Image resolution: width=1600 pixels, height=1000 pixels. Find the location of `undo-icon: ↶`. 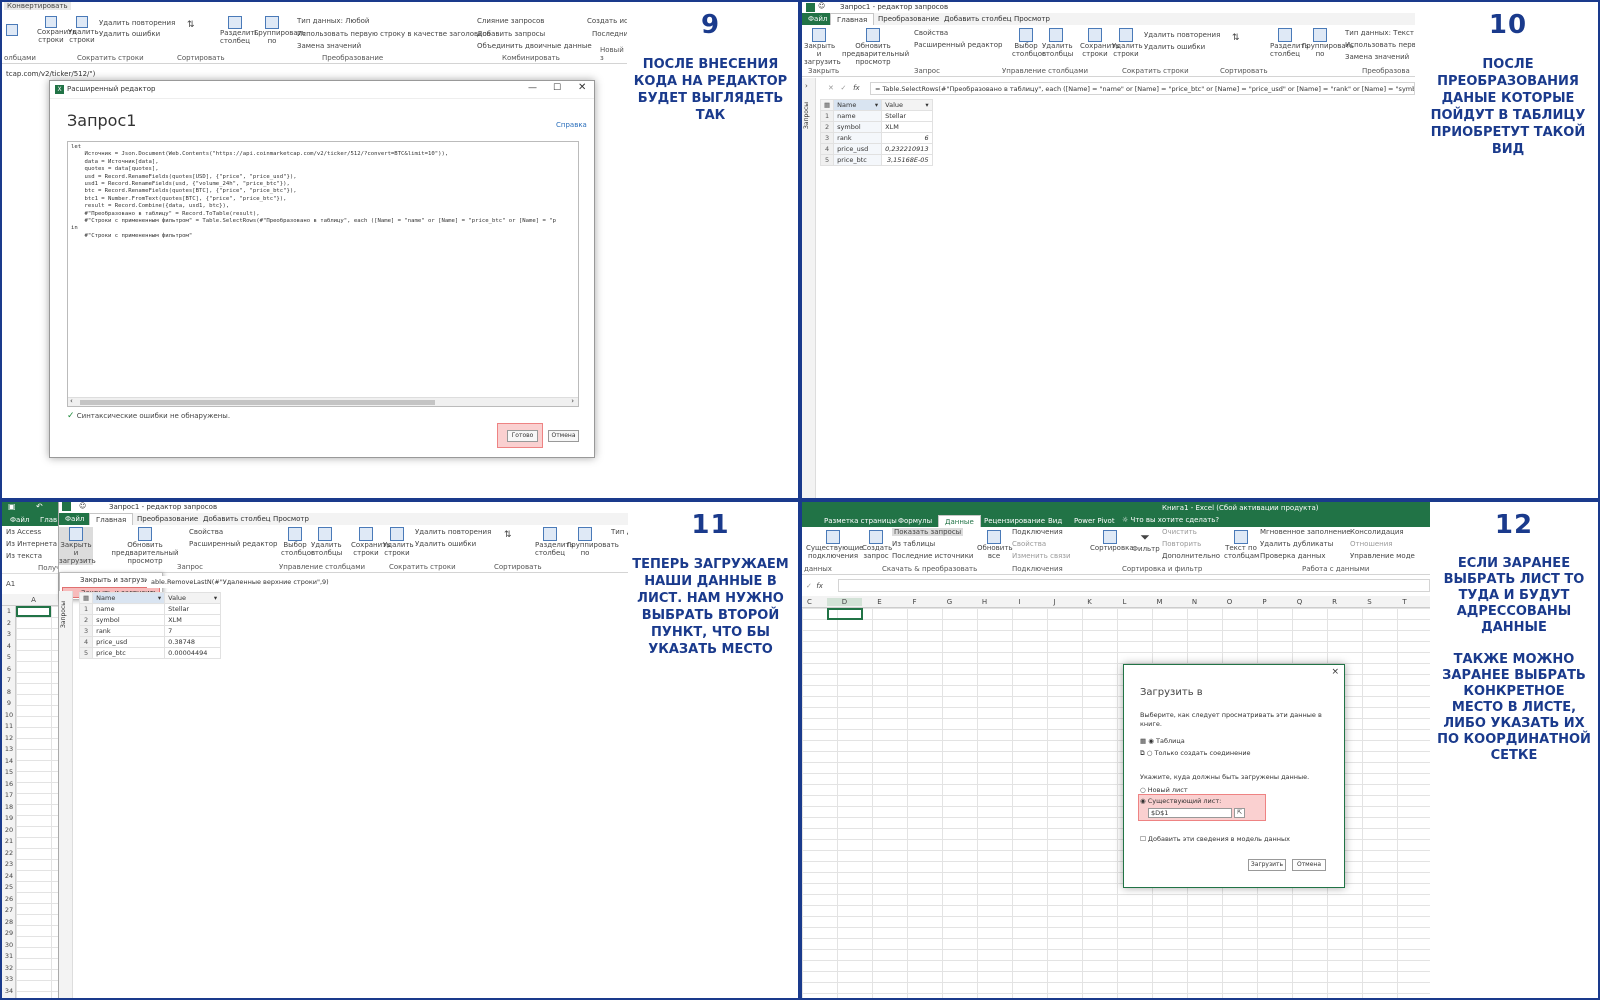

undo-icon: ↶ is located at coordinates (39, 506).